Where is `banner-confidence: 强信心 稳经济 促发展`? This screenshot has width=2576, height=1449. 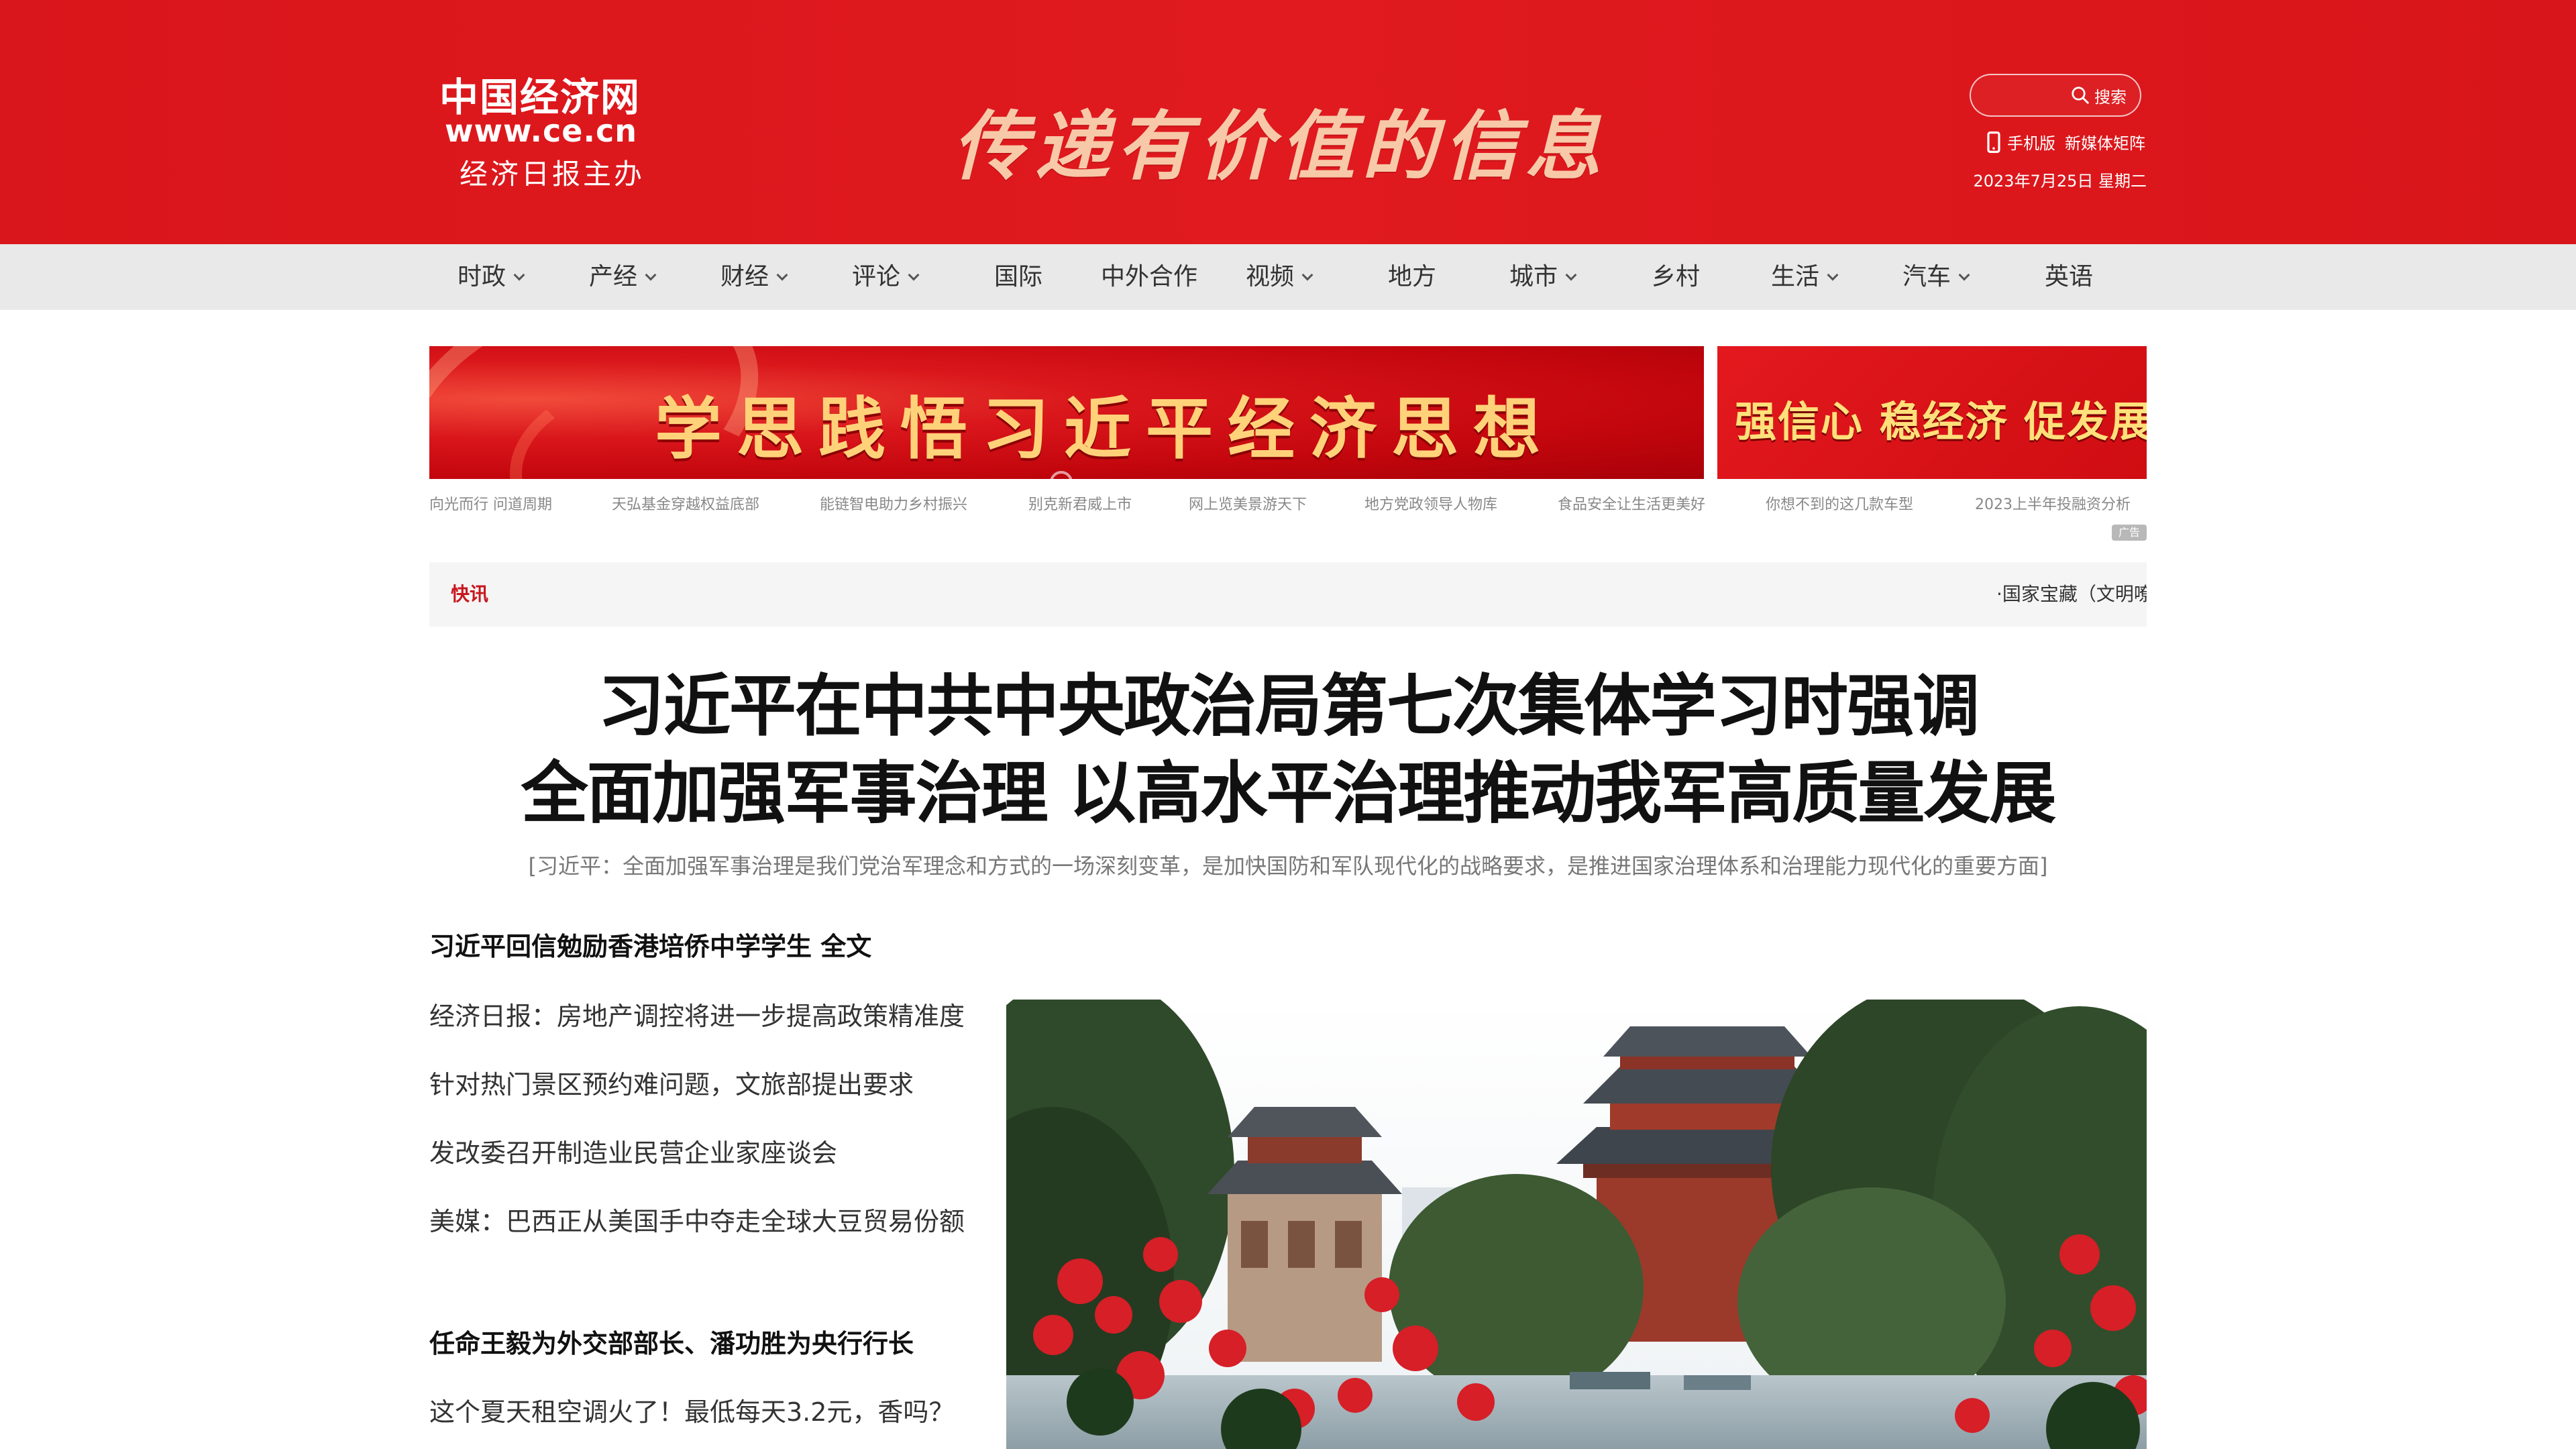 banner-confidence: 强信心 稳经济 促发展 is located at coordinates (1932, 412).